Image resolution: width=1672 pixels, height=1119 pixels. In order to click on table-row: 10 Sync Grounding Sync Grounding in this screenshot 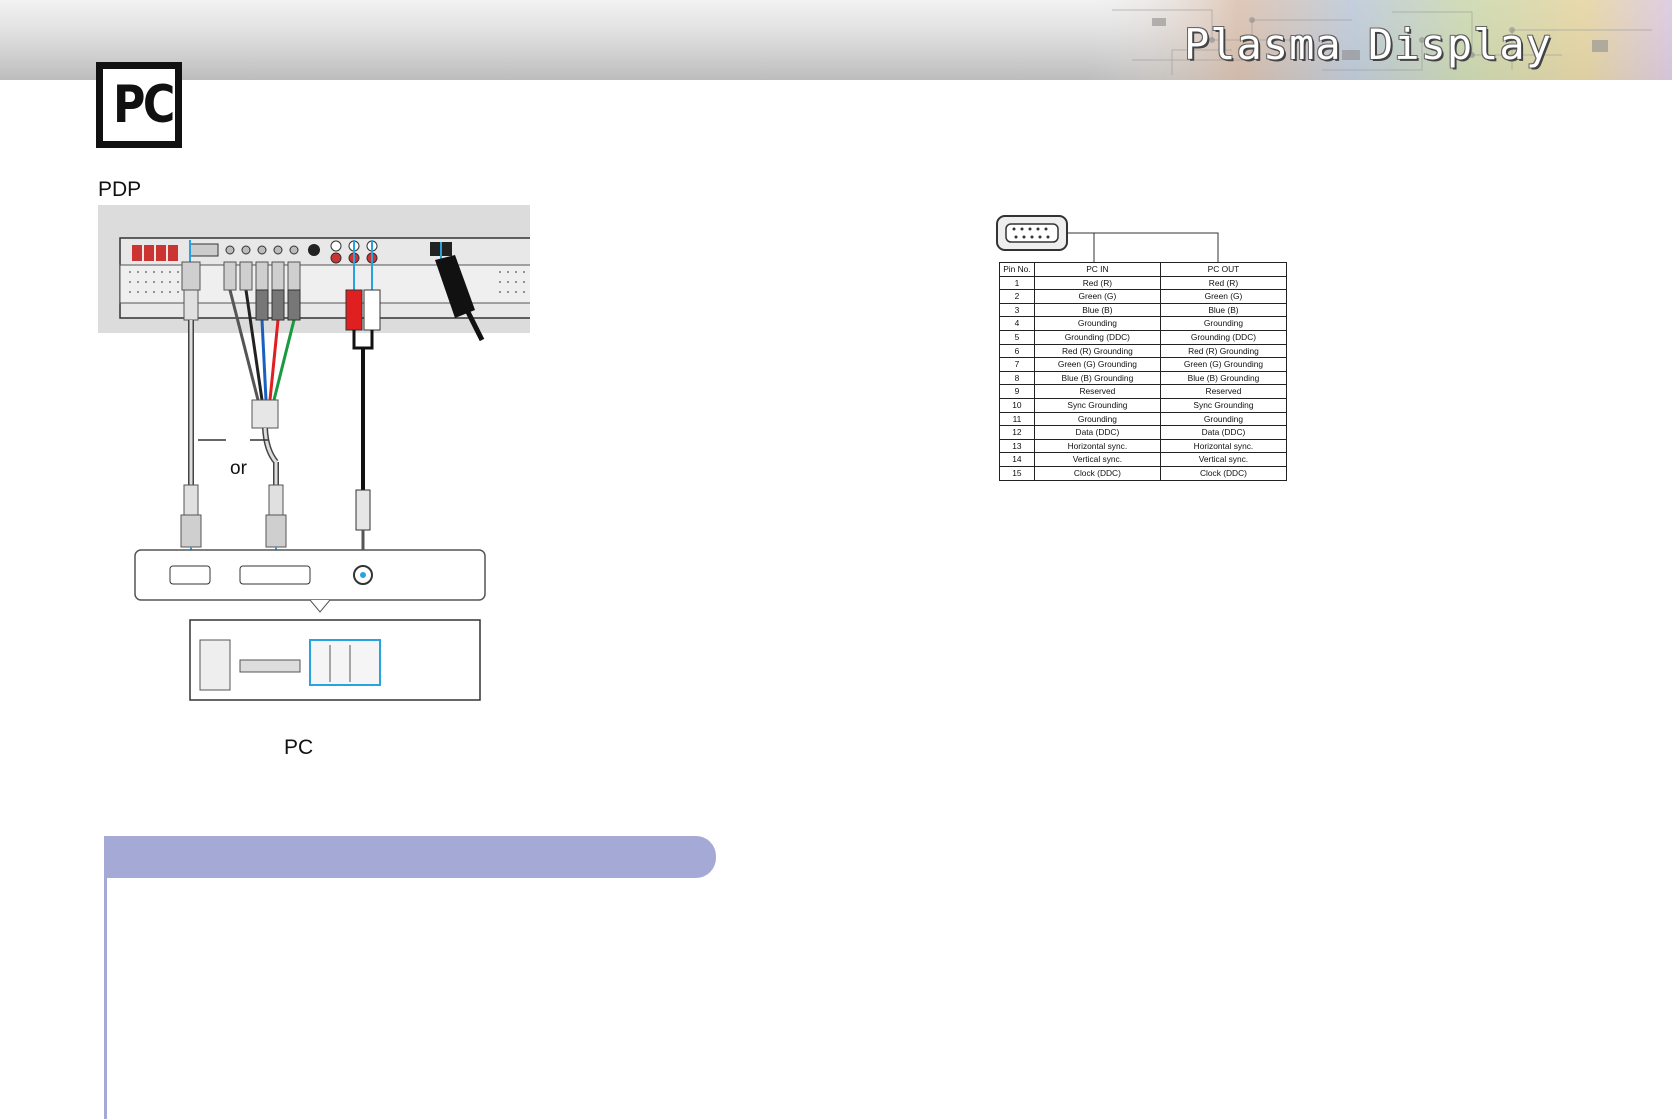, I will do `click(1143, 405)`.